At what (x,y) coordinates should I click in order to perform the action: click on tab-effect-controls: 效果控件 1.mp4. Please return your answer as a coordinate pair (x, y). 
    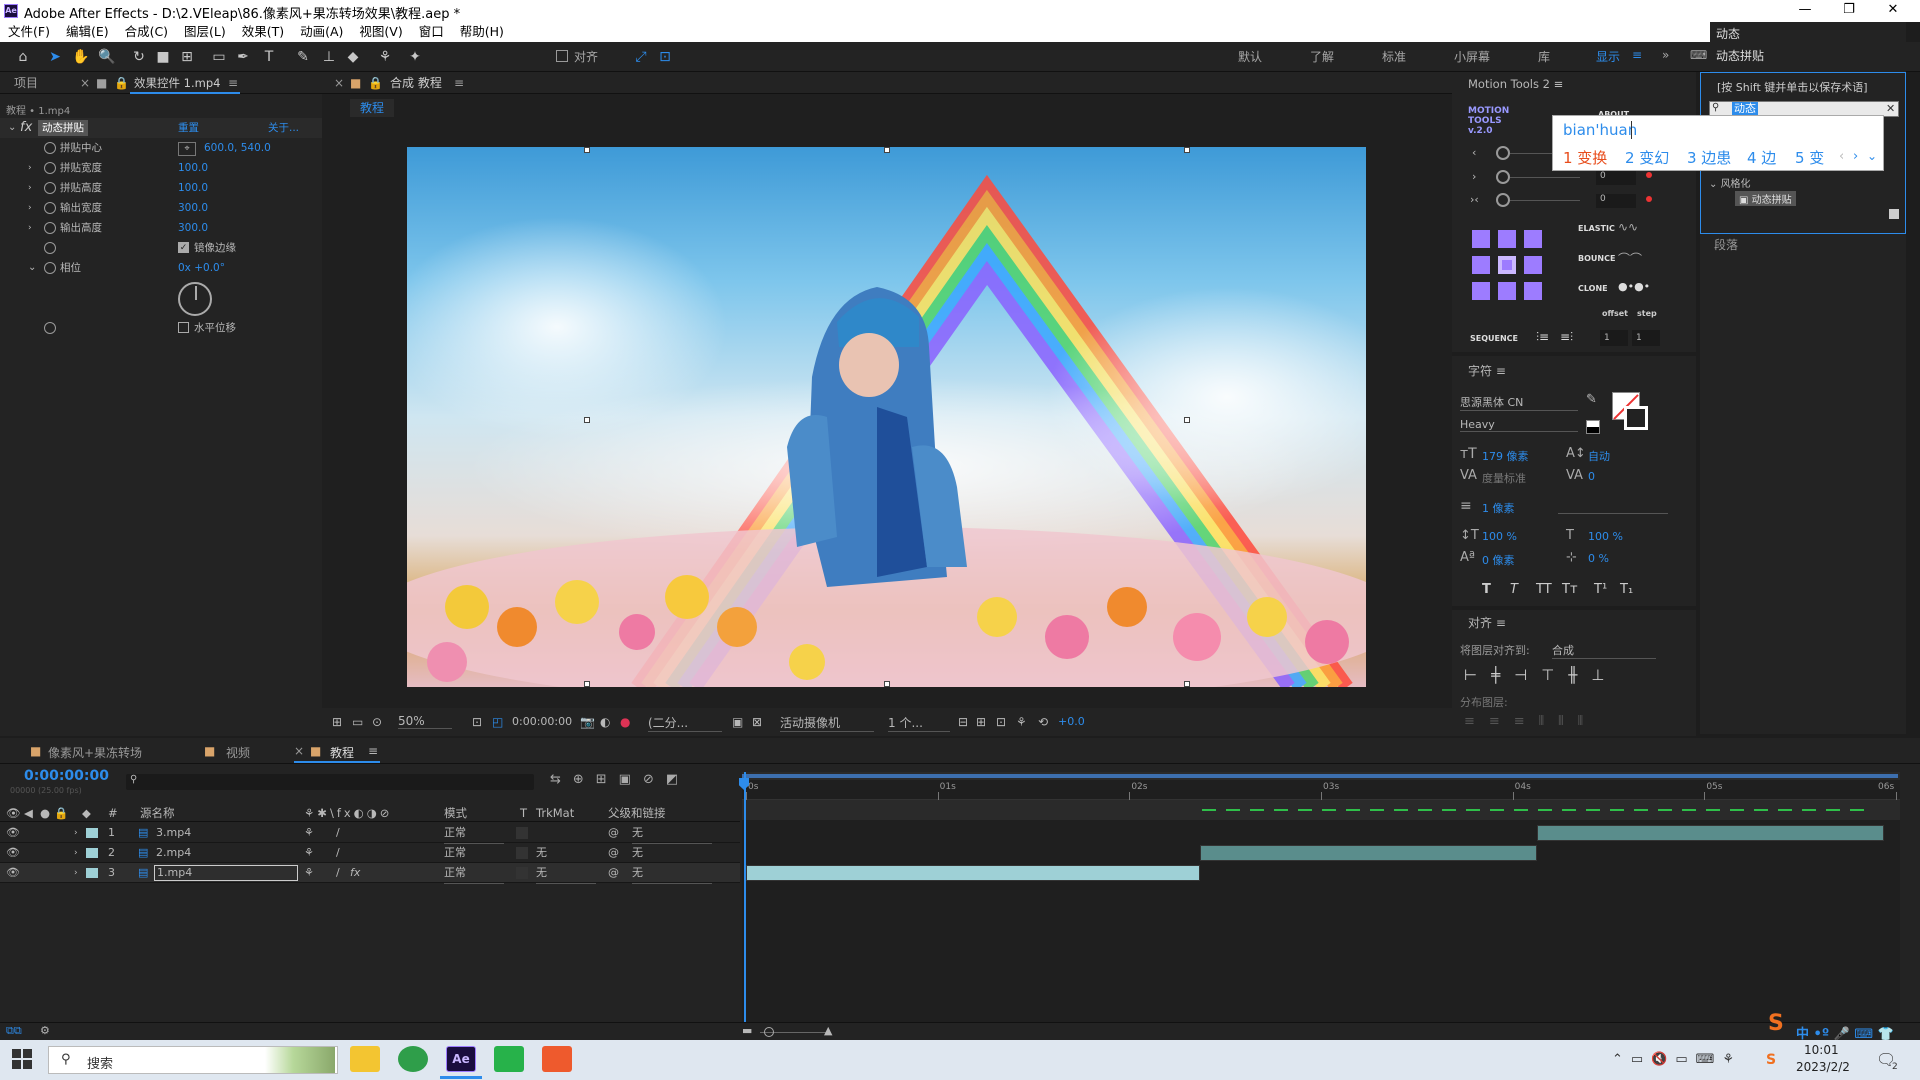
    Looking at the image, I should click on (177, 83).